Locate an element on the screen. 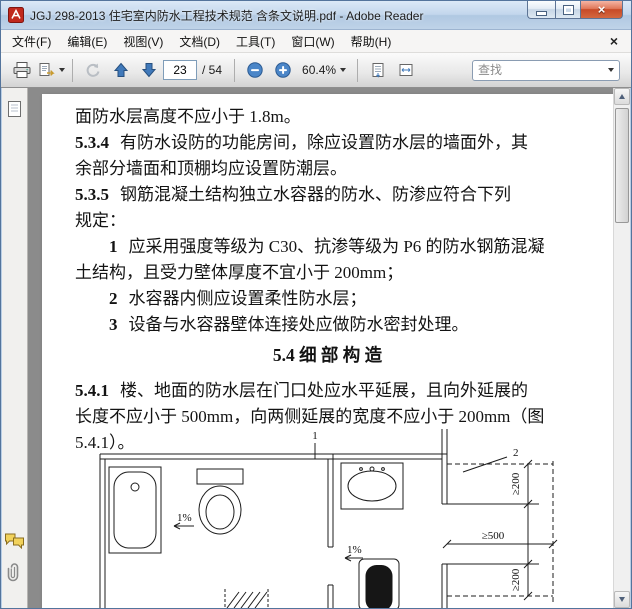 The width and height of the screenshot is (632, 609). text-line: 5.4.1 楼、地面的防水层在门口处应水平延展，且向外延展的 is located at coordinates (301, 390).